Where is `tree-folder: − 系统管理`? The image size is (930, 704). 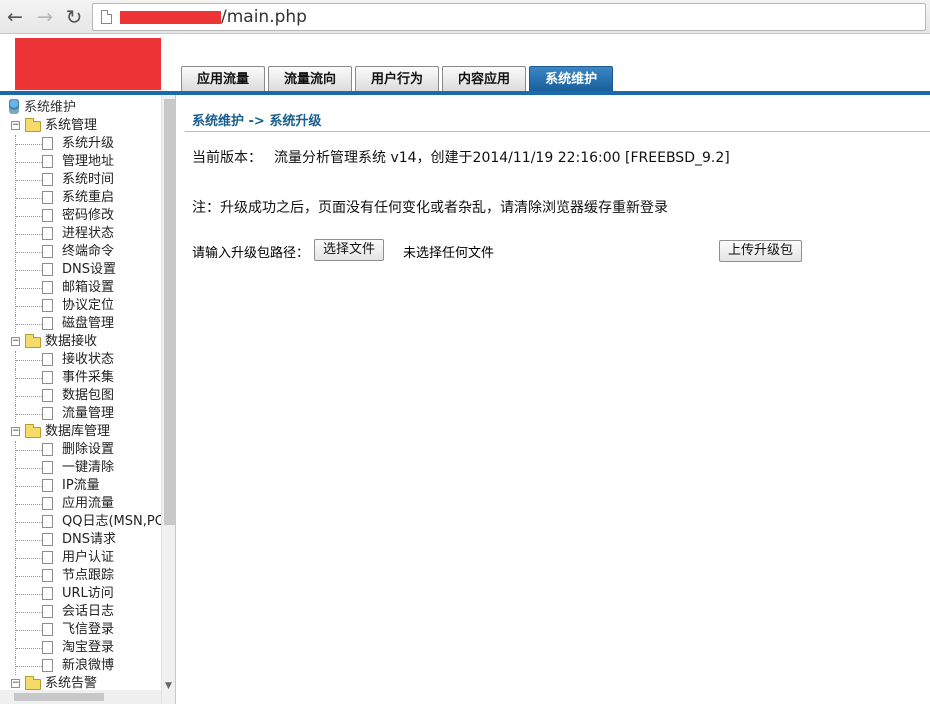
tree-folder: − 系统管理 is located at coordinates (80, 126).